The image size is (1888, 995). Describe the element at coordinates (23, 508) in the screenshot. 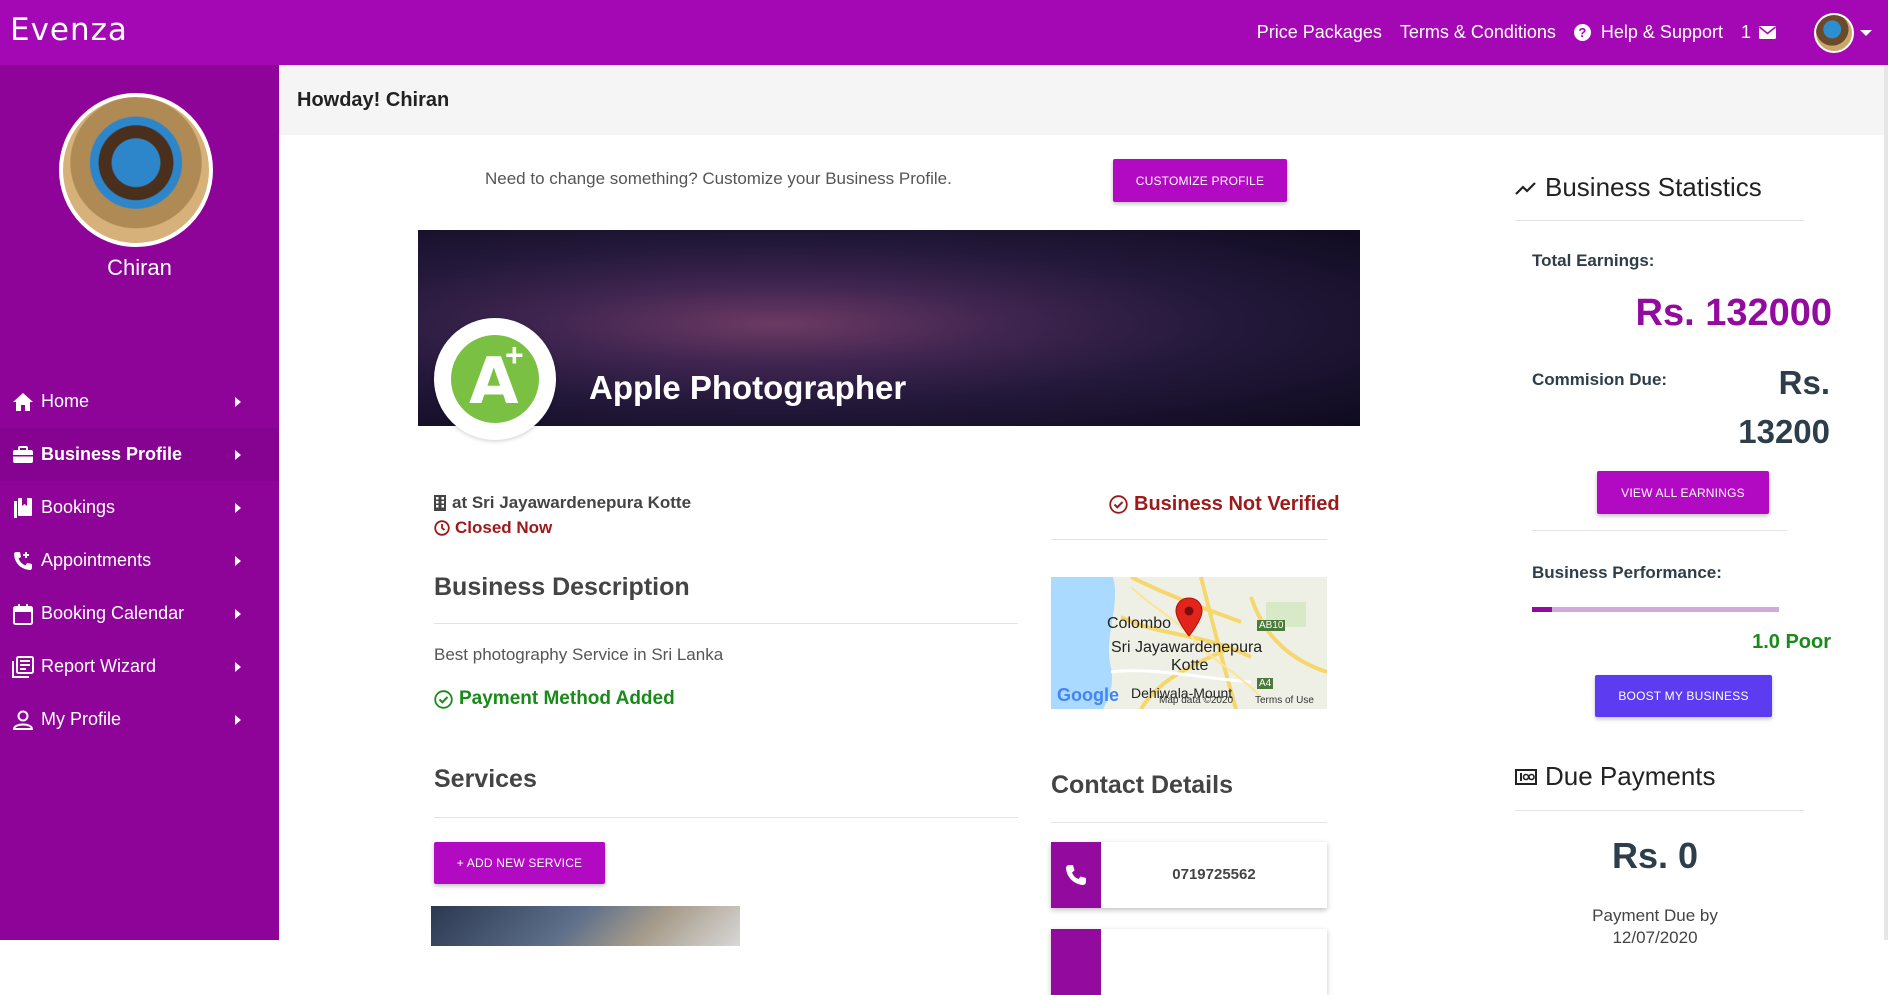

I see `book-icon` at that location.